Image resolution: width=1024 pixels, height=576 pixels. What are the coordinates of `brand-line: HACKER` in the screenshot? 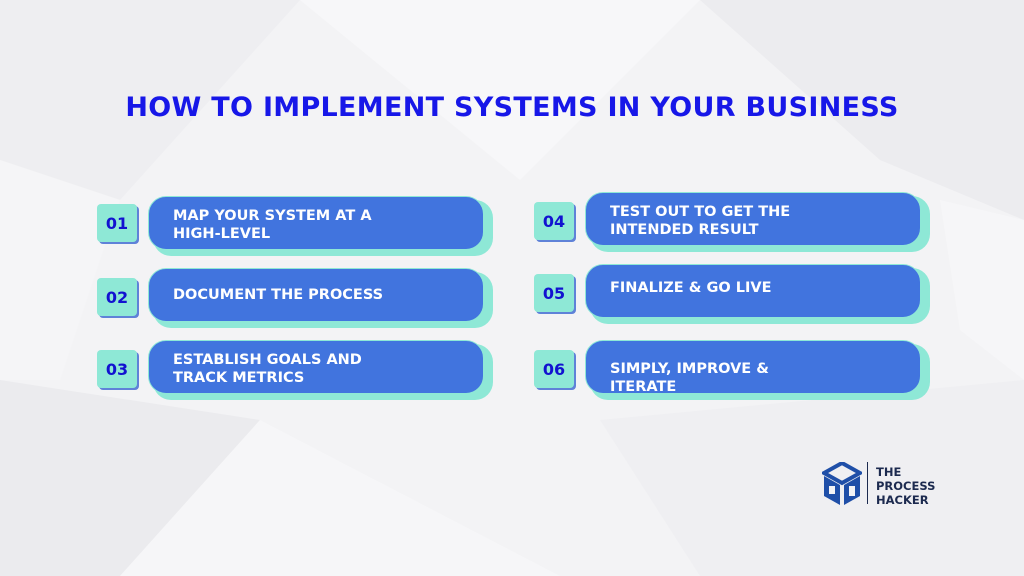 It's located at (902, 500).